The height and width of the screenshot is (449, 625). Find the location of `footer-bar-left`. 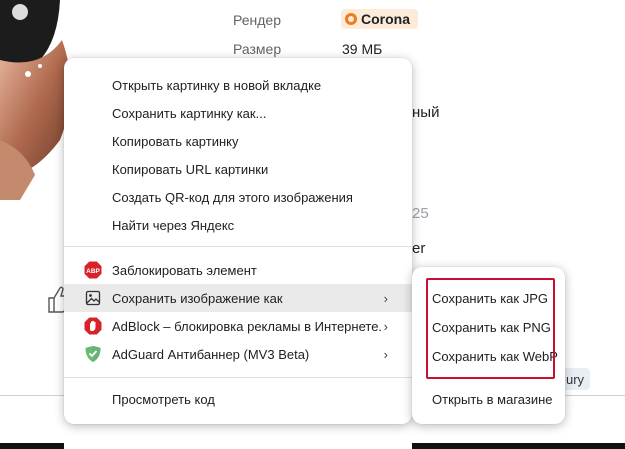

footer-bar-left is located at coordinates (32, 446).